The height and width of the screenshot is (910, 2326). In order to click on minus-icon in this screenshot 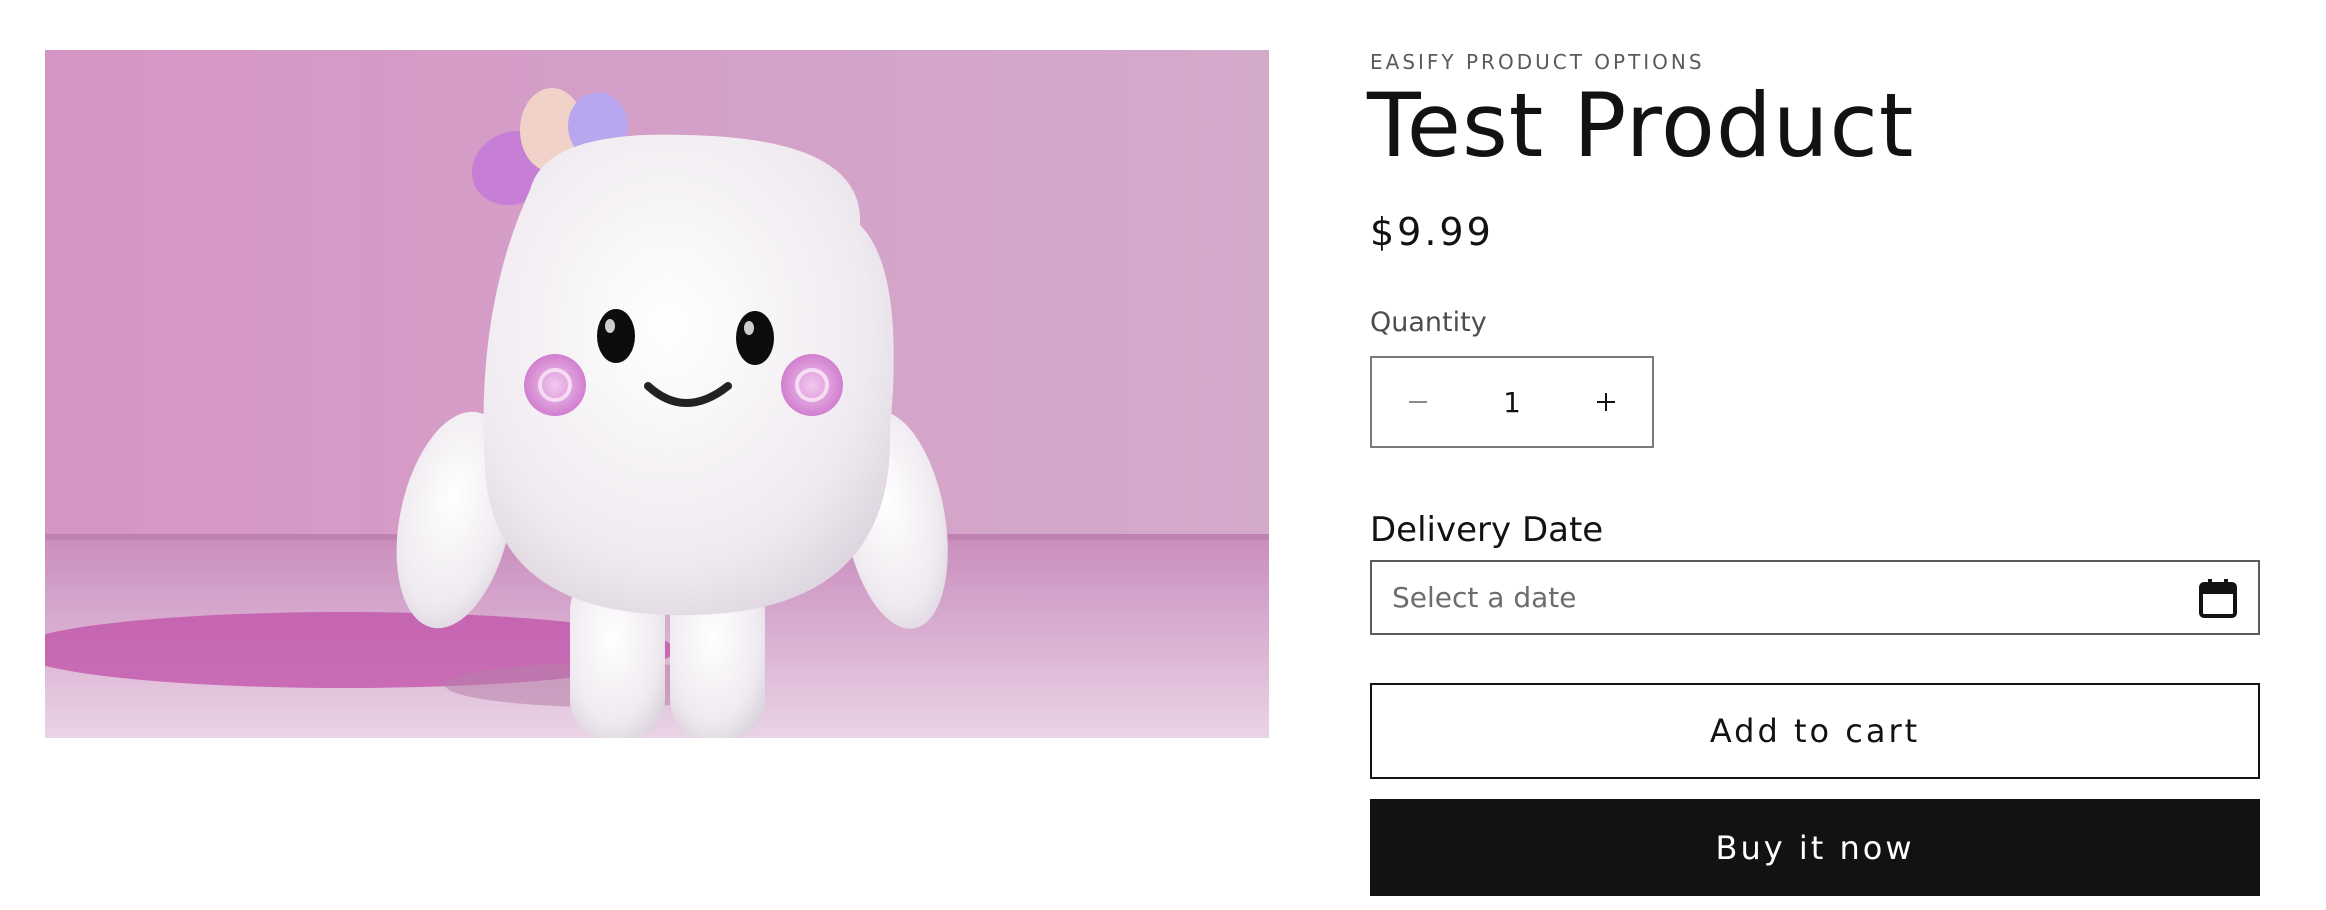, I will do `click(1418, 402)`.